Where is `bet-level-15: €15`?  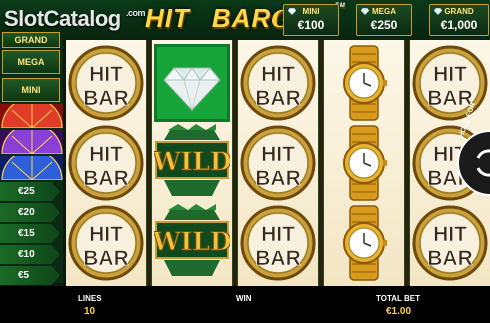 bet-level-15: €15 is located at coordinates (30, 233).